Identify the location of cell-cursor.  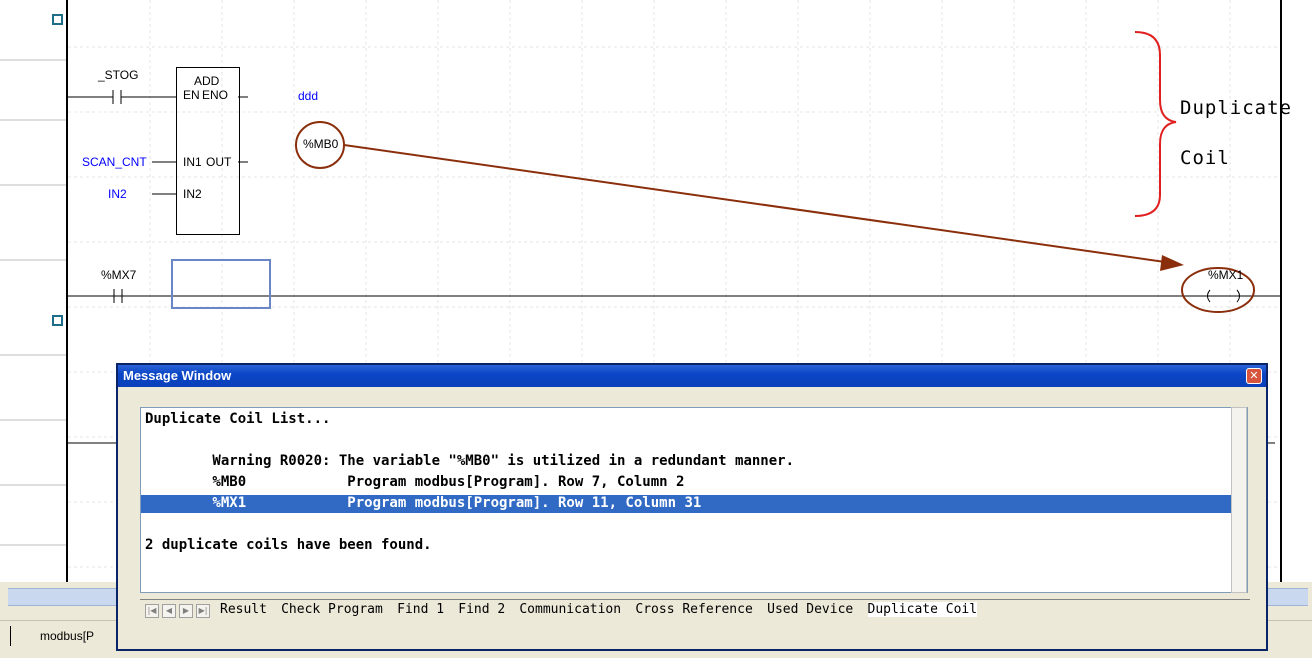
(221, 284).